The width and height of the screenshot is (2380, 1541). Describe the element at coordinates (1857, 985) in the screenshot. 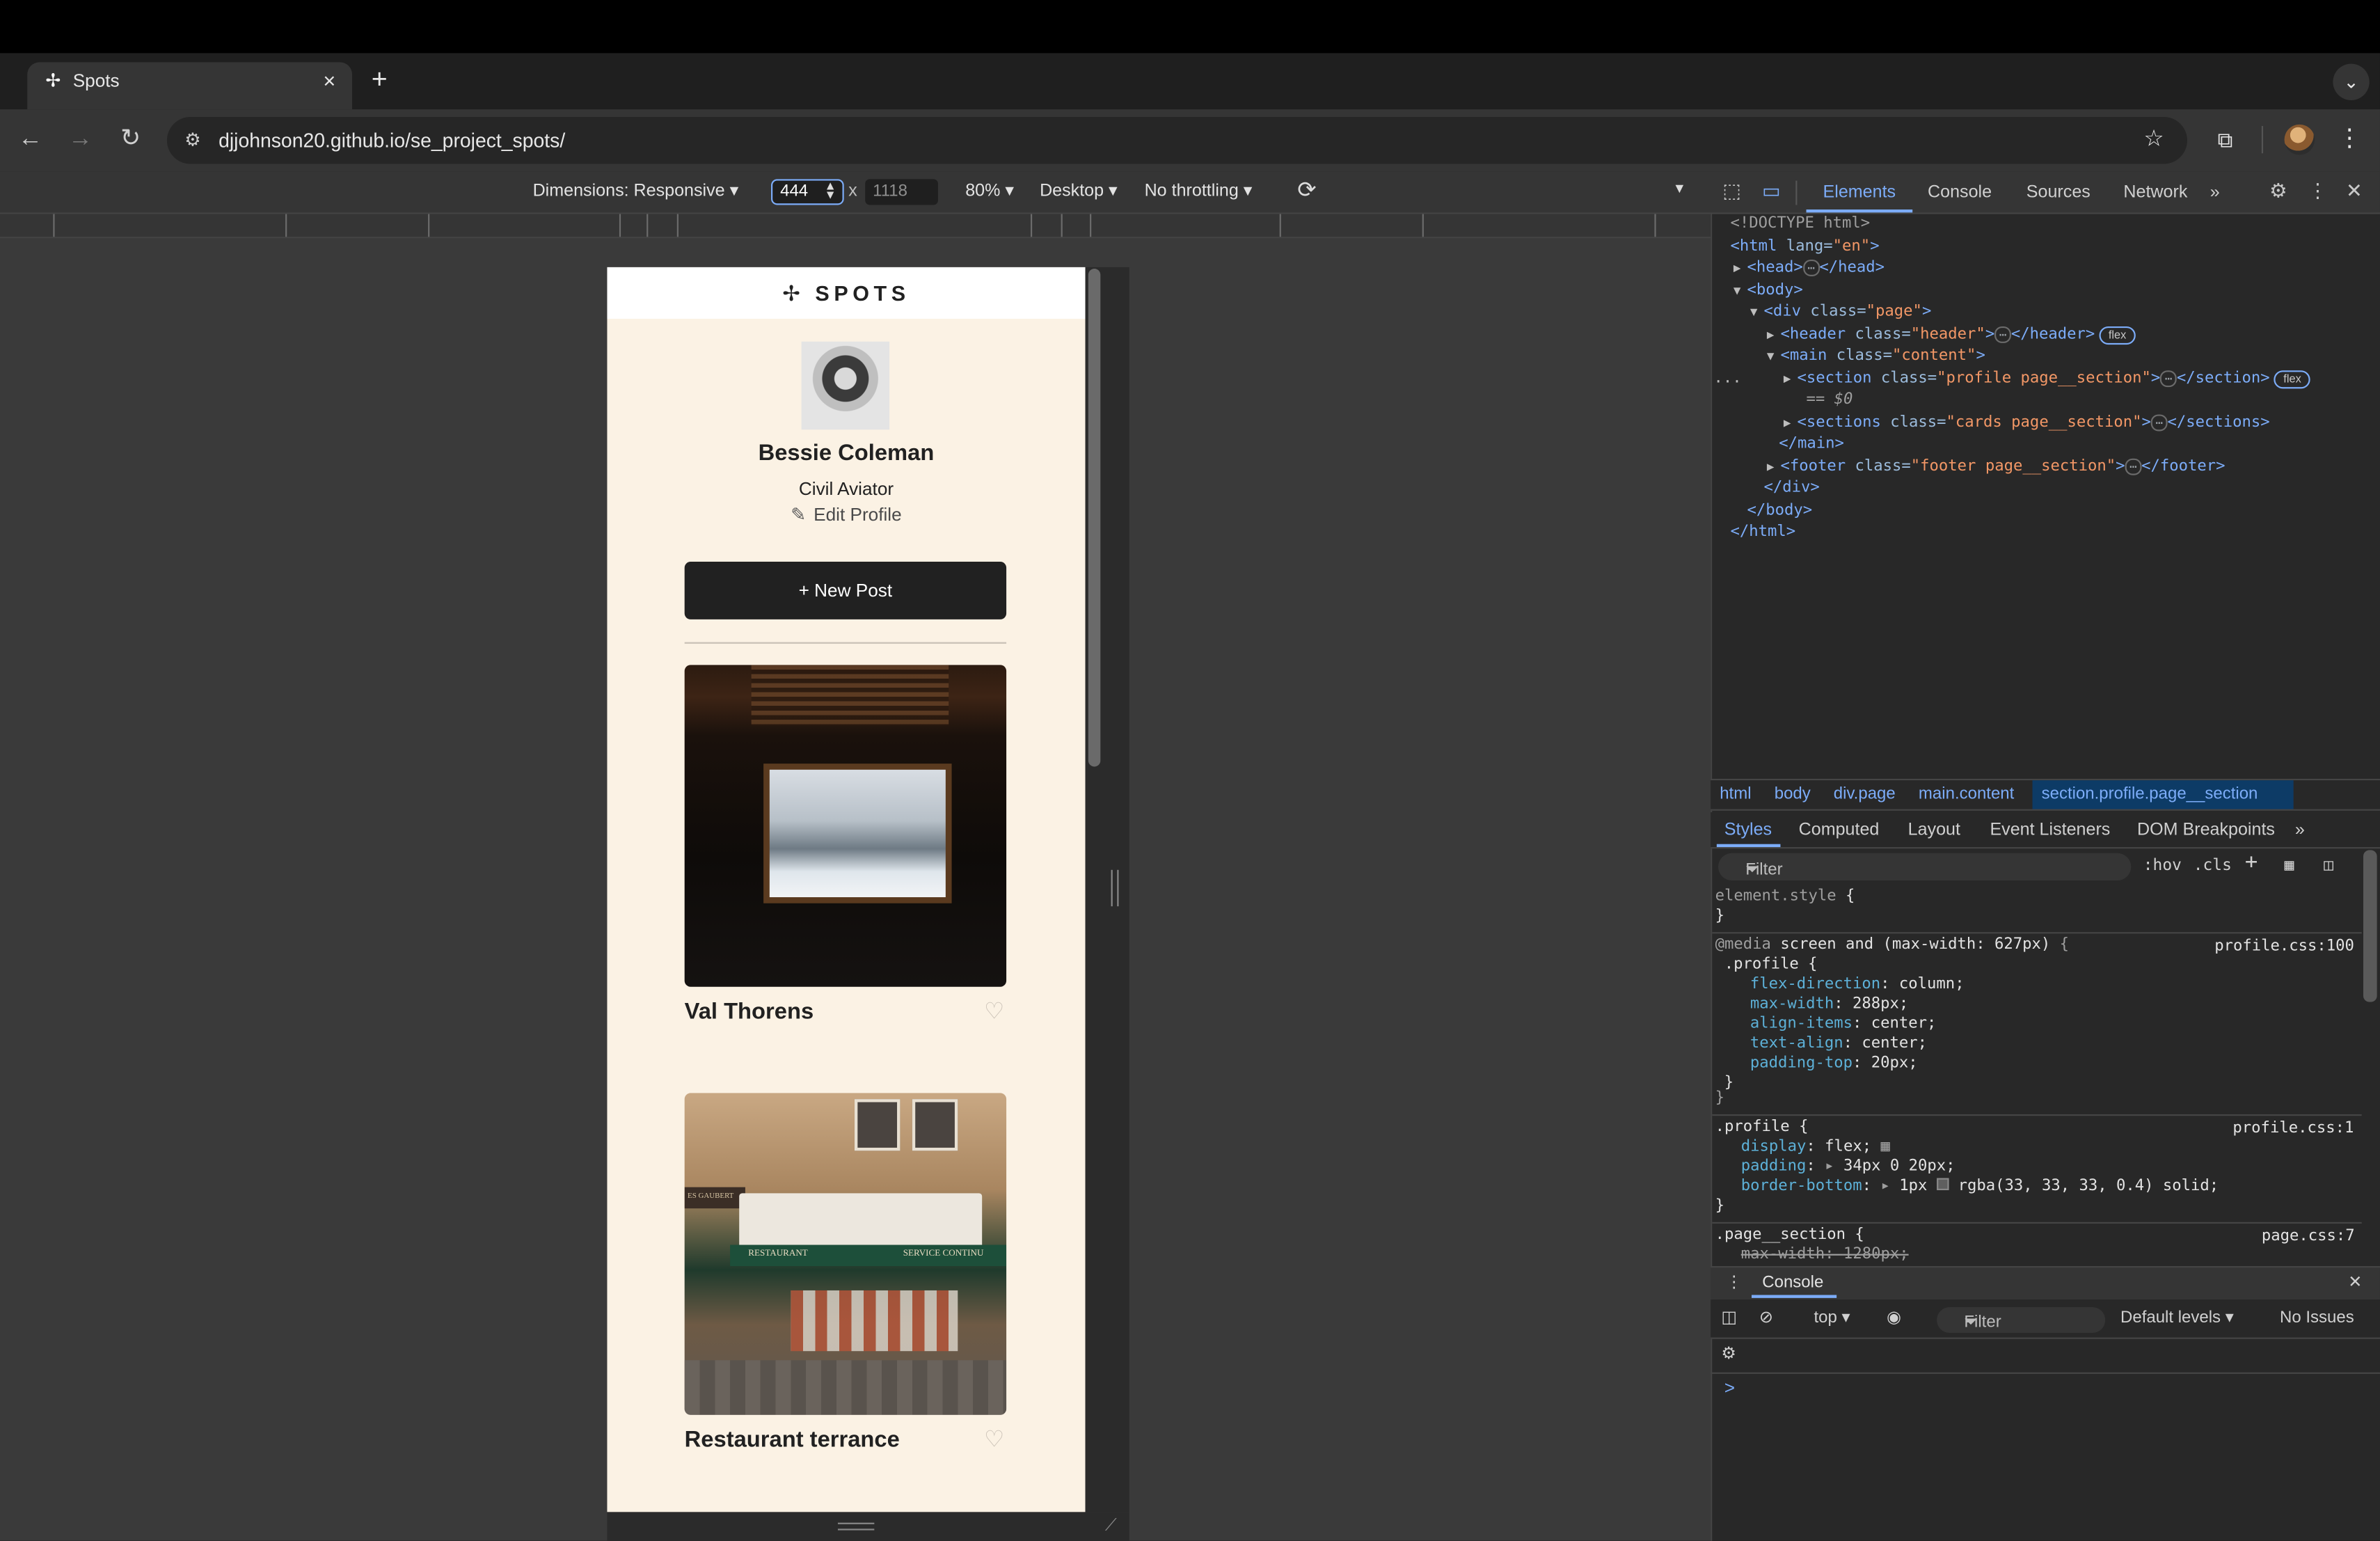

I see `css-prop: flex-direction: column;` at that location.